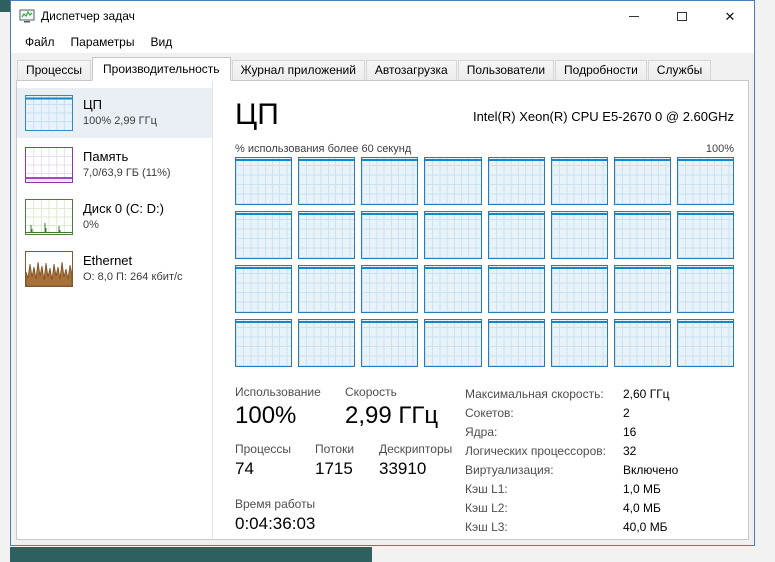  What do you see at coordinates (298, 70) in the screenshot?
I see `tab-app-history: Журнал приложений` at bounding box center [298, 70].